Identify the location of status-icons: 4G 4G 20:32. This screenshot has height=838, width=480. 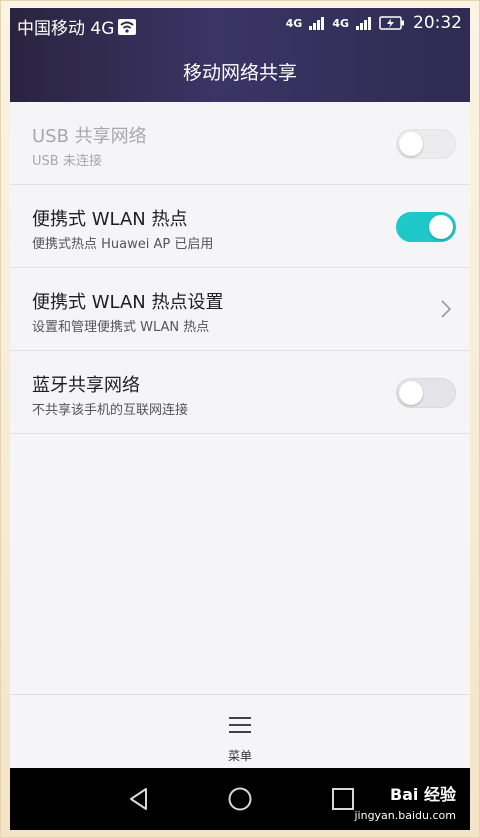
(374, 23).